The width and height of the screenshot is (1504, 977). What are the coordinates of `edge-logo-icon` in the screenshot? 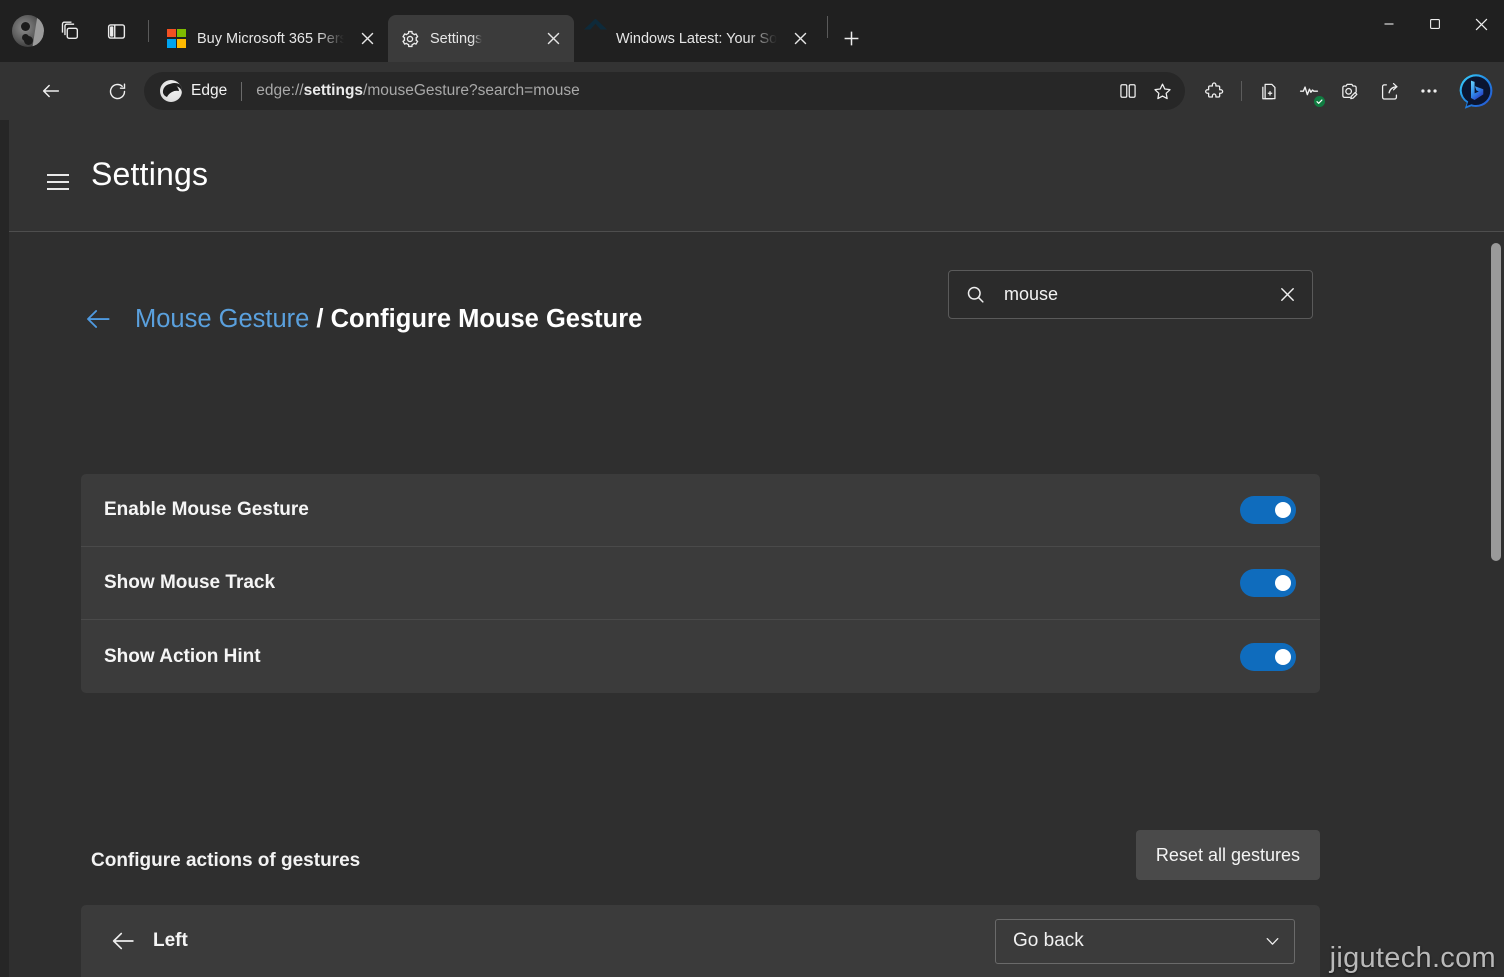 It's located at (171, 91).